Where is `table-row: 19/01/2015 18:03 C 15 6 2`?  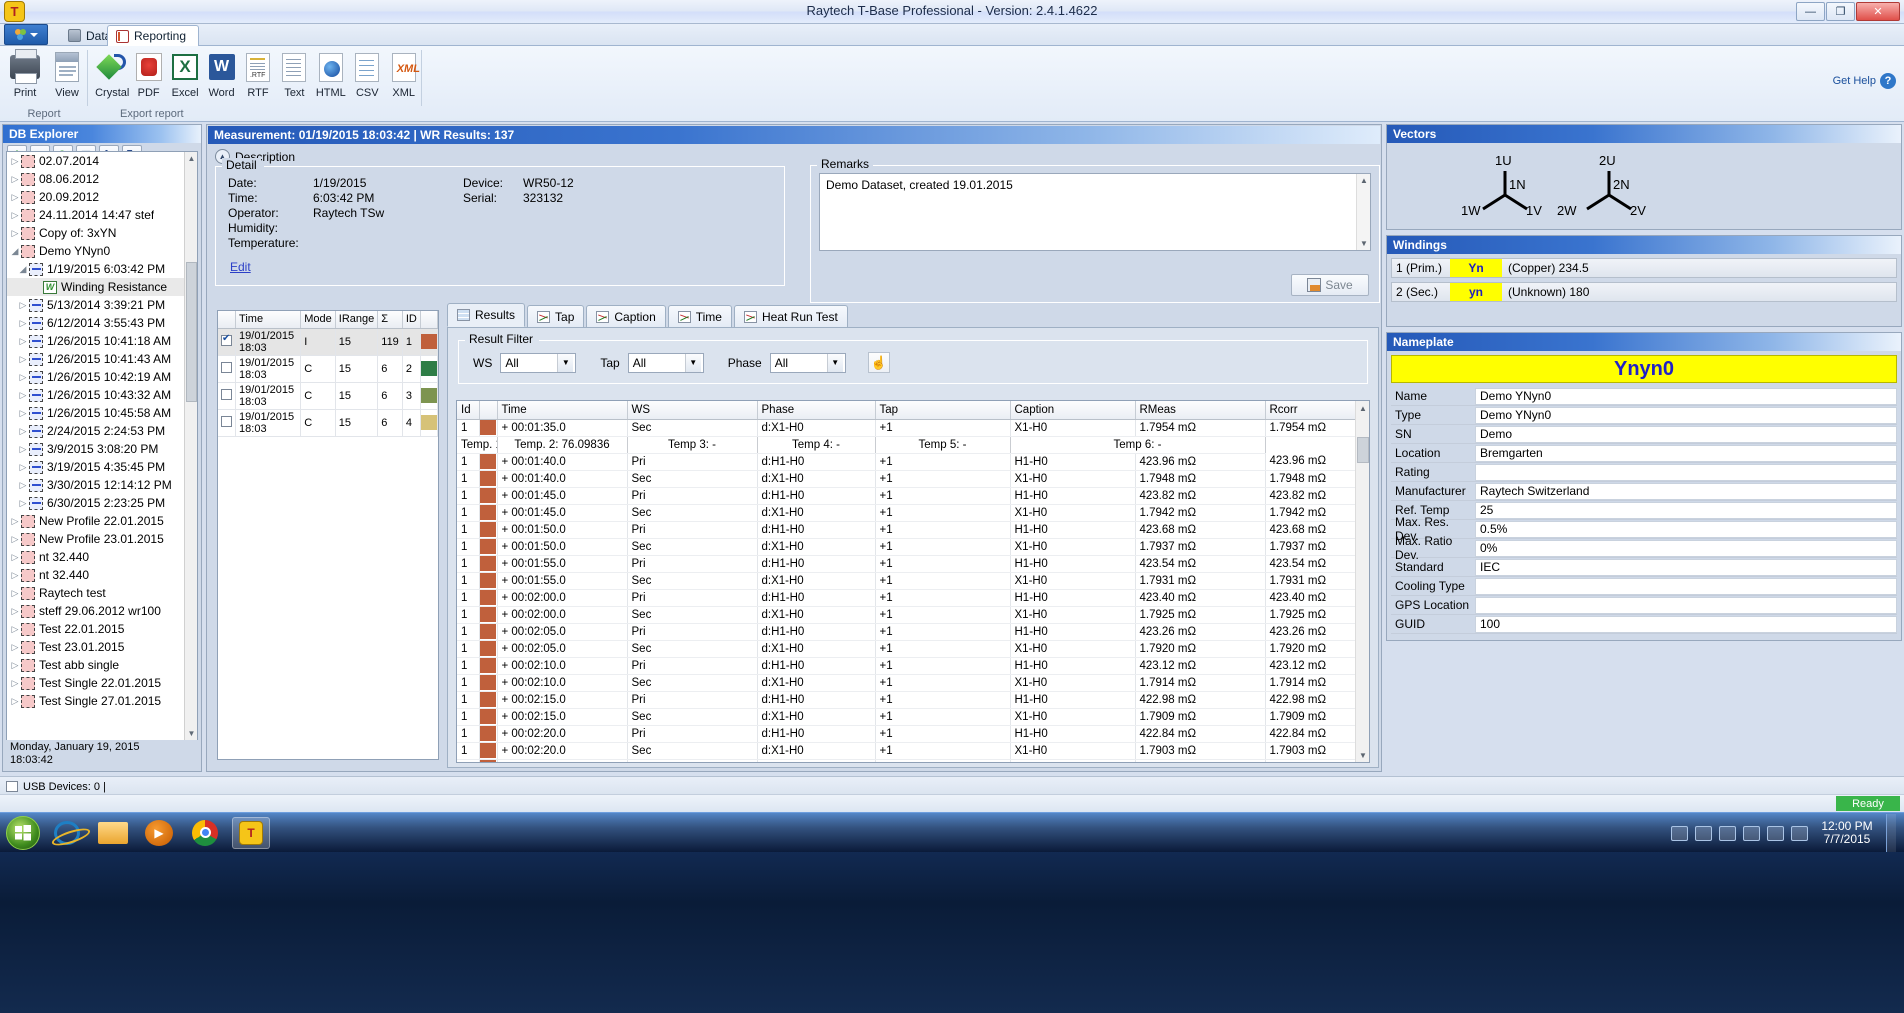
table-row: 19/01/2015 18:03 C 15 6 2 is located at coordinates (328, 369).